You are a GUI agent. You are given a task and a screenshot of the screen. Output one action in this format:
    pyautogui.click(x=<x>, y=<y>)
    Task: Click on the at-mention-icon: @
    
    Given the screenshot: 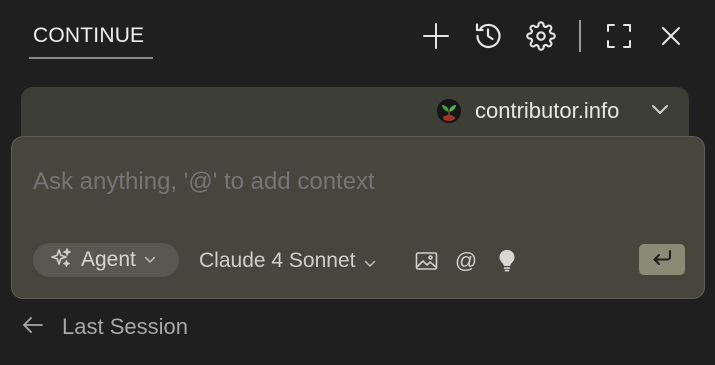 What is the action you would take?
    pyautogui.click(x=466, y=261)
    